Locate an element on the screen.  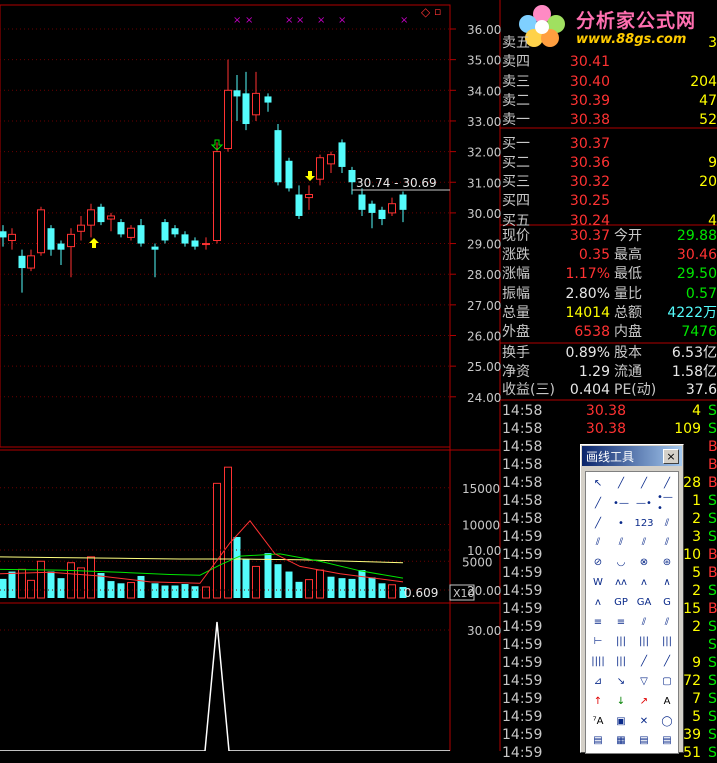
price-tick-label: 33.00 is located at coordinates (484, 122).